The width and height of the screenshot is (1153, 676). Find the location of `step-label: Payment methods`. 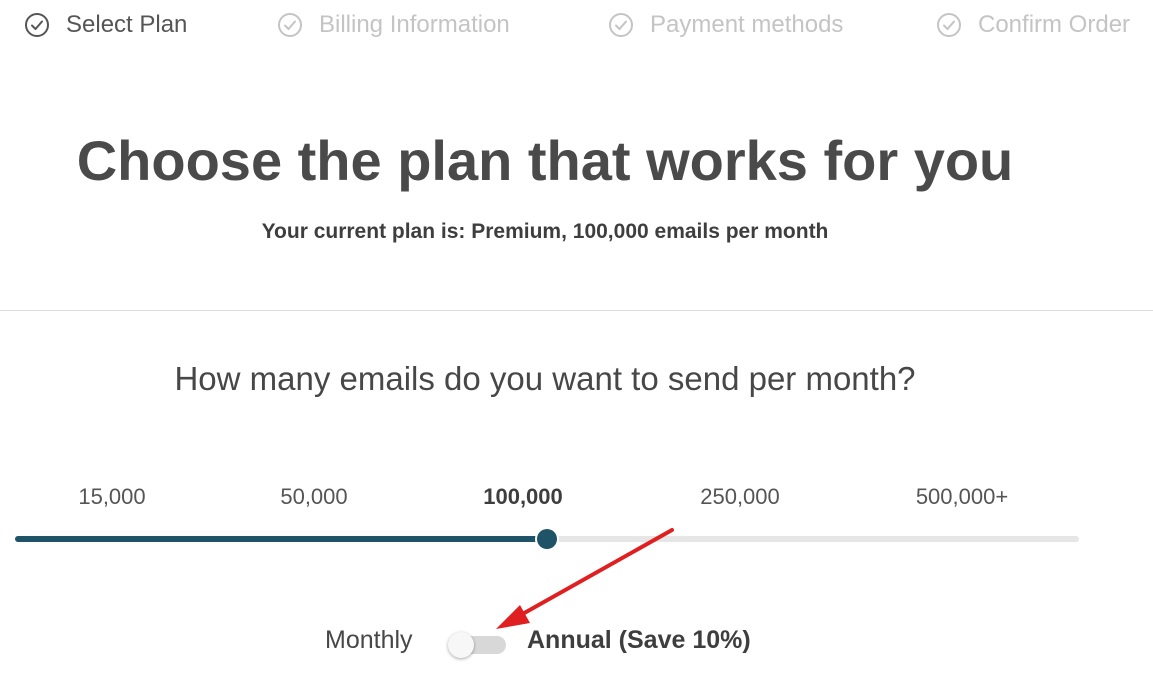

step-label: Payment methods is located at coordinates (747, 24).